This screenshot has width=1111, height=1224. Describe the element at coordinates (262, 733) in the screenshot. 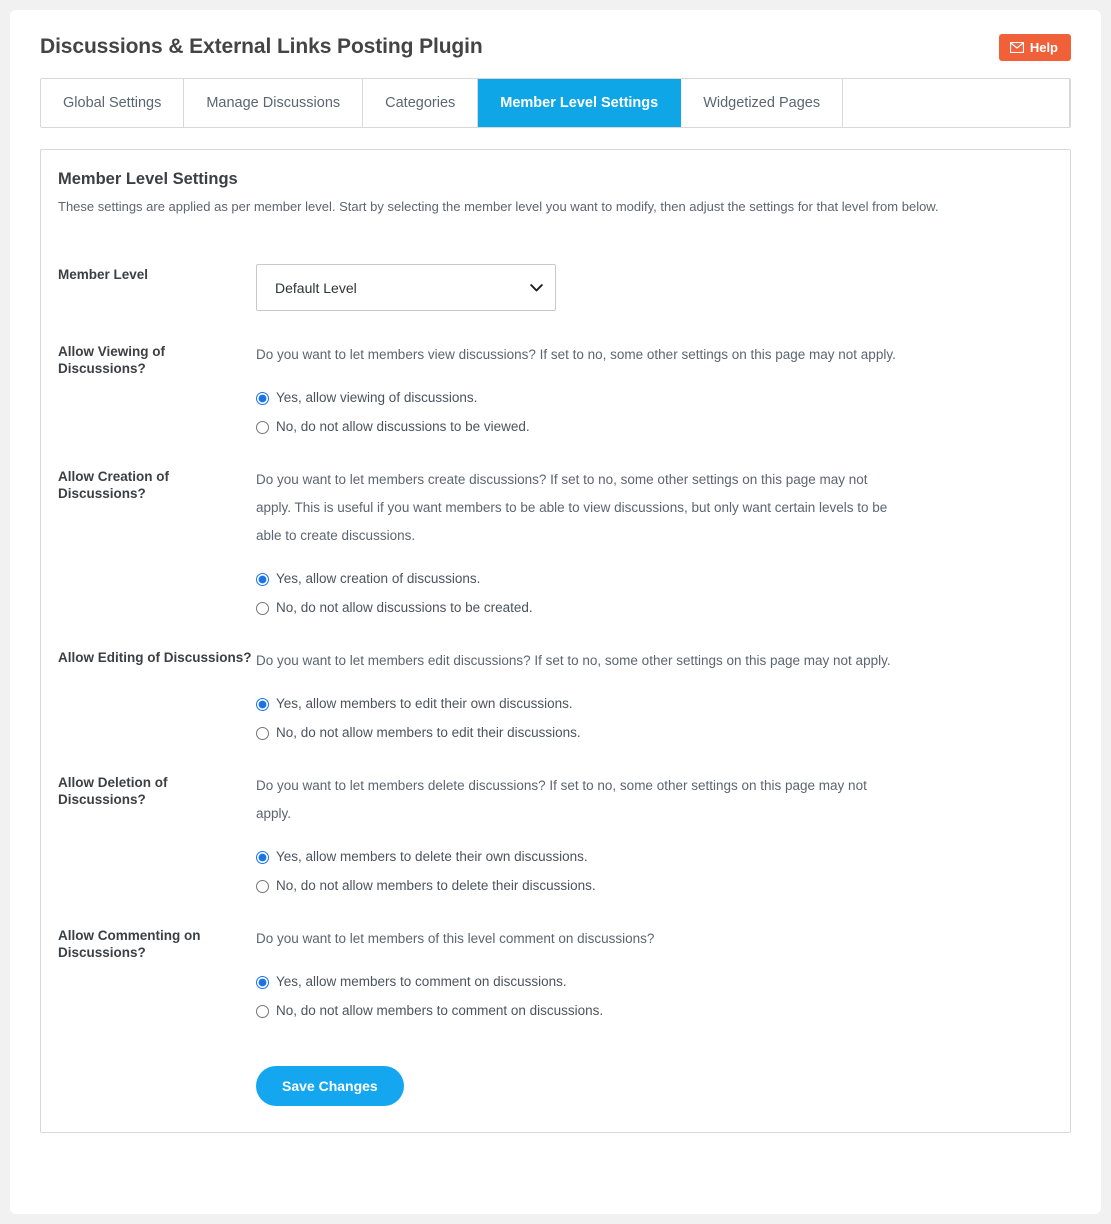

I see `radio-allow-editing-no` at that location.